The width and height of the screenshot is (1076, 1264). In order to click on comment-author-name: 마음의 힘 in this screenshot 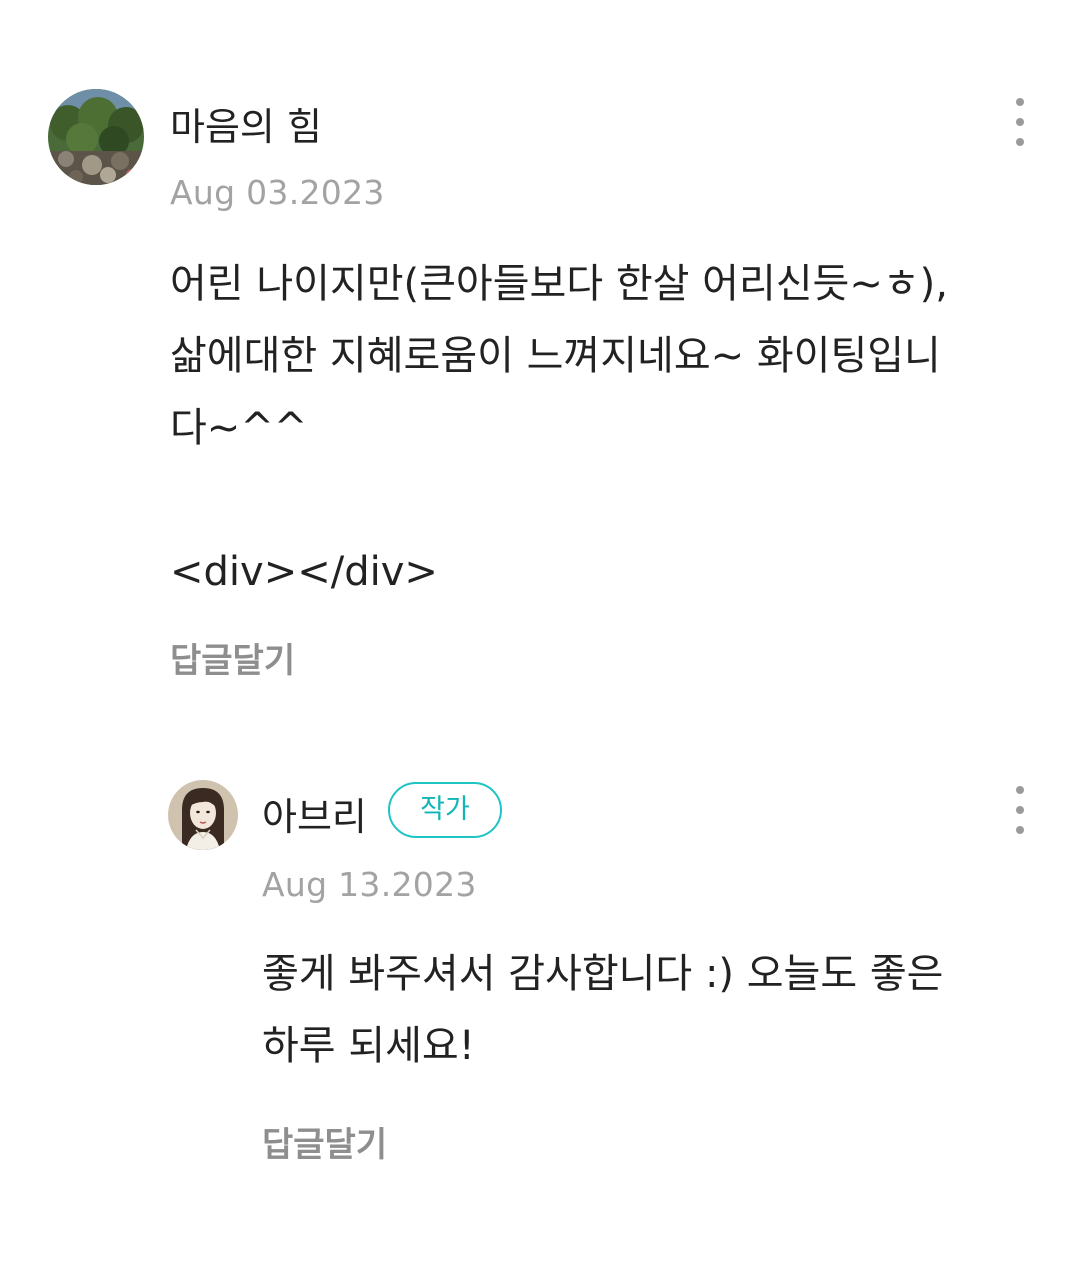, I will do `click(246, 127)`.